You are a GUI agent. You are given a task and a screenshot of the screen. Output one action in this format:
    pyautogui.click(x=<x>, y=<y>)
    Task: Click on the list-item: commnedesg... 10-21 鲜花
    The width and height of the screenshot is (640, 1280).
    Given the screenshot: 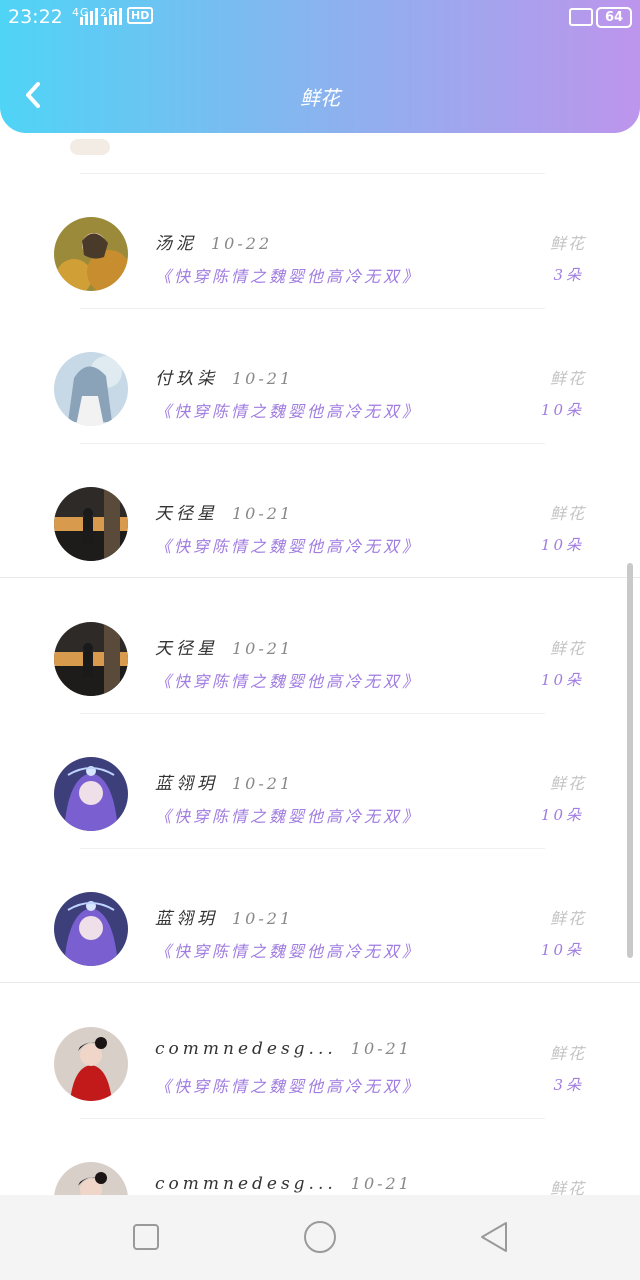 What is the action you would take?
    pyautogui.click(x=320, y=1170)
    